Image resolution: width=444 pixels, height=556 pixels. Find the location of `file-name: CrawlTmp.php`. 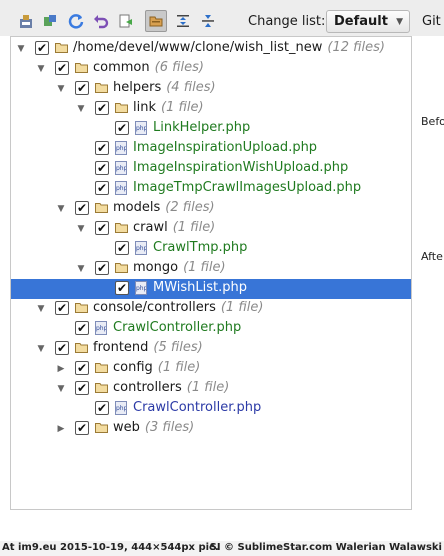

file-name: CrawlTmp.php is located at coordinates (200, 247).